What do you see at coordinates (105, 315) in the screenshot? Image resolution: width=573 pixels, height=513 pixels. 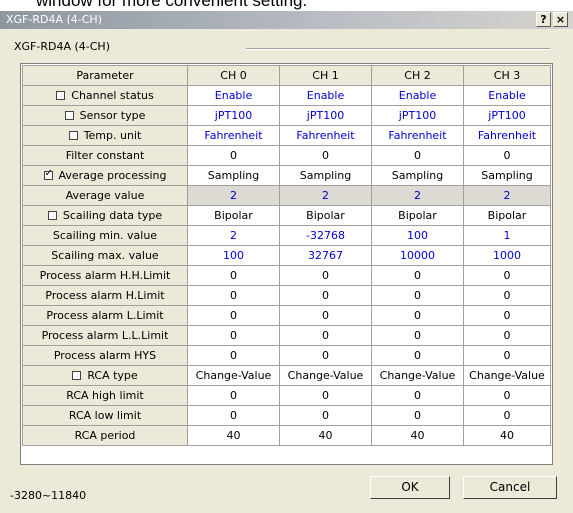 I see `parameter-label-text: Process alarm L.Limit` at bounding box center [105, 315].